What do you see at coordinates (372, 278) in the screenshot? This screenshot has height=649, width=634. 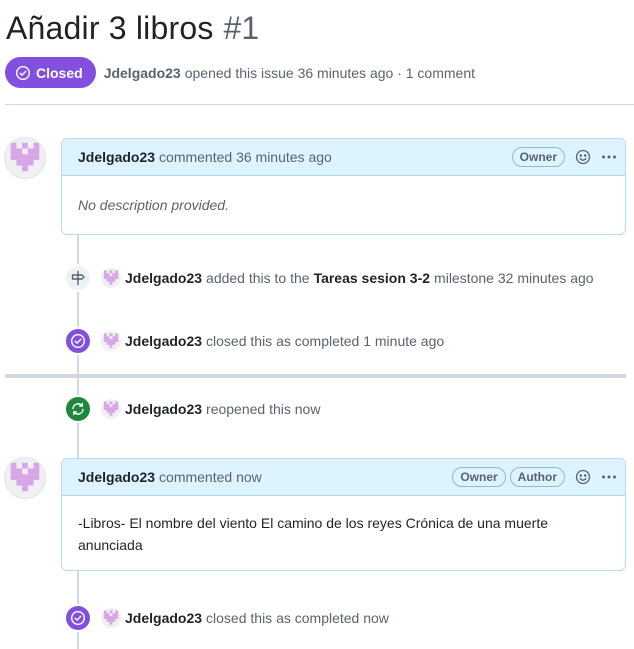 I see `milestone-link: Tareas sesion 3-2` at bounding box center [372, 278].